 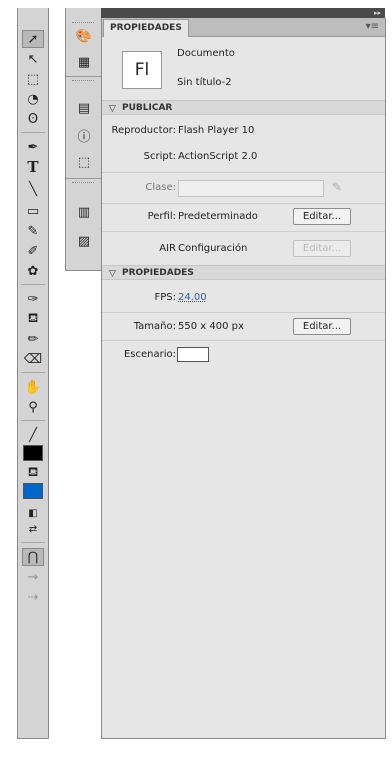 I want to click on library-panel-icon: ▨, so click(x=84, y=241).